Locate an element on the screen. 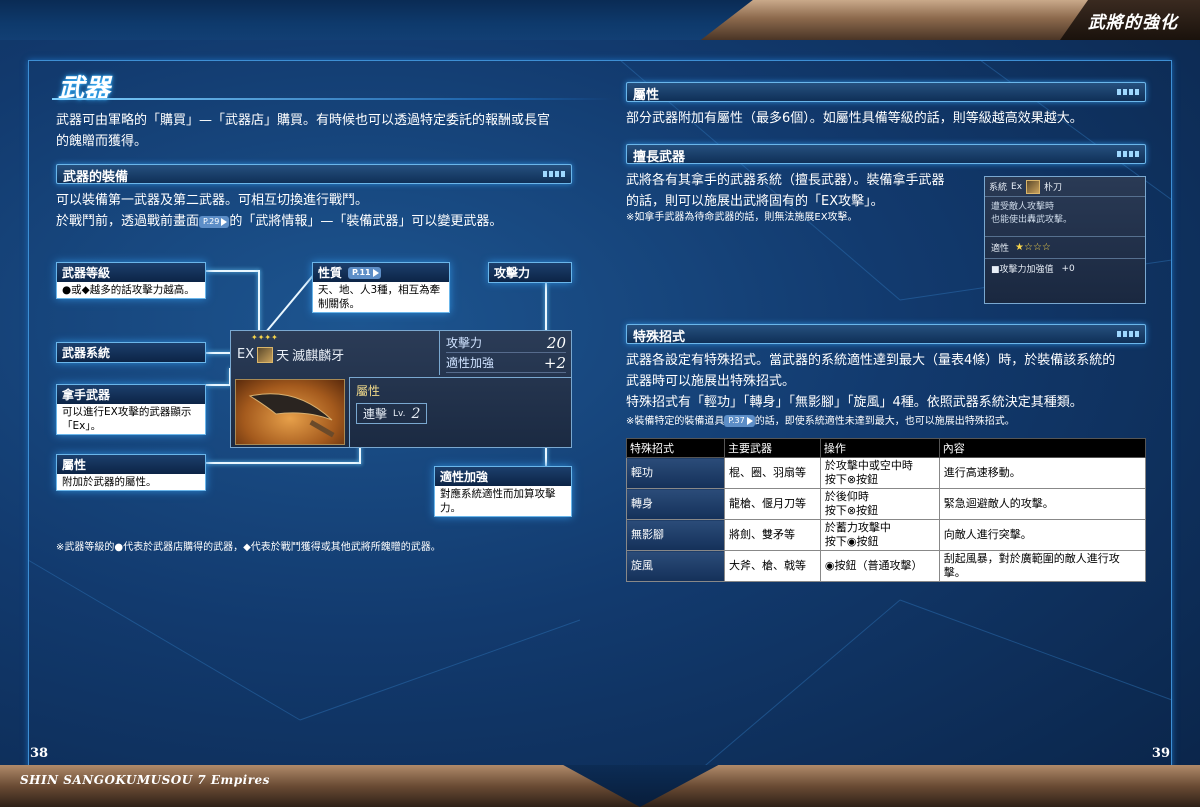 The height and width of the screenshot is (807, 1200). skill-weapons-cell: 大斧、槍、戟等 is located at coordinates (772, 566).